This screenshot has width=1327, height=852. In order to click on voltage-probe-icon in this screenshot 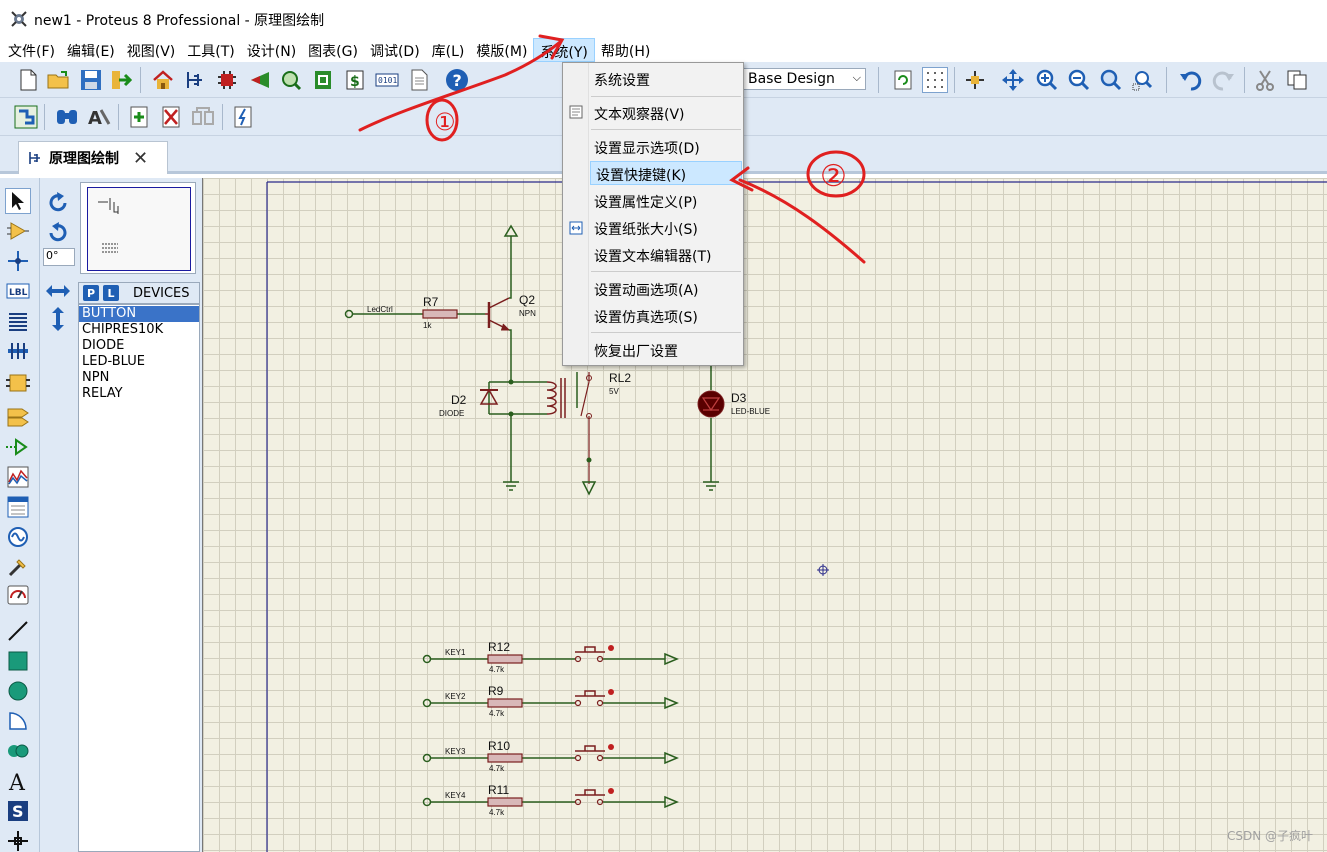, I will do `click(18, 567)`.